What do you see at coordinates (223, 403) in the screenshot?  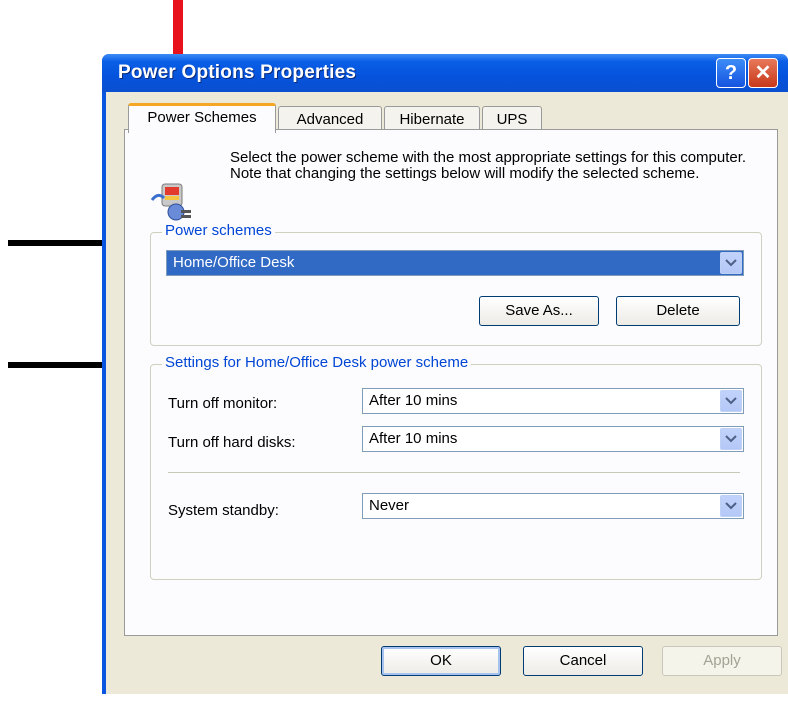 I see `turn-off-monitor-label: Turn off monitor:` at bounding box center [223, 403].